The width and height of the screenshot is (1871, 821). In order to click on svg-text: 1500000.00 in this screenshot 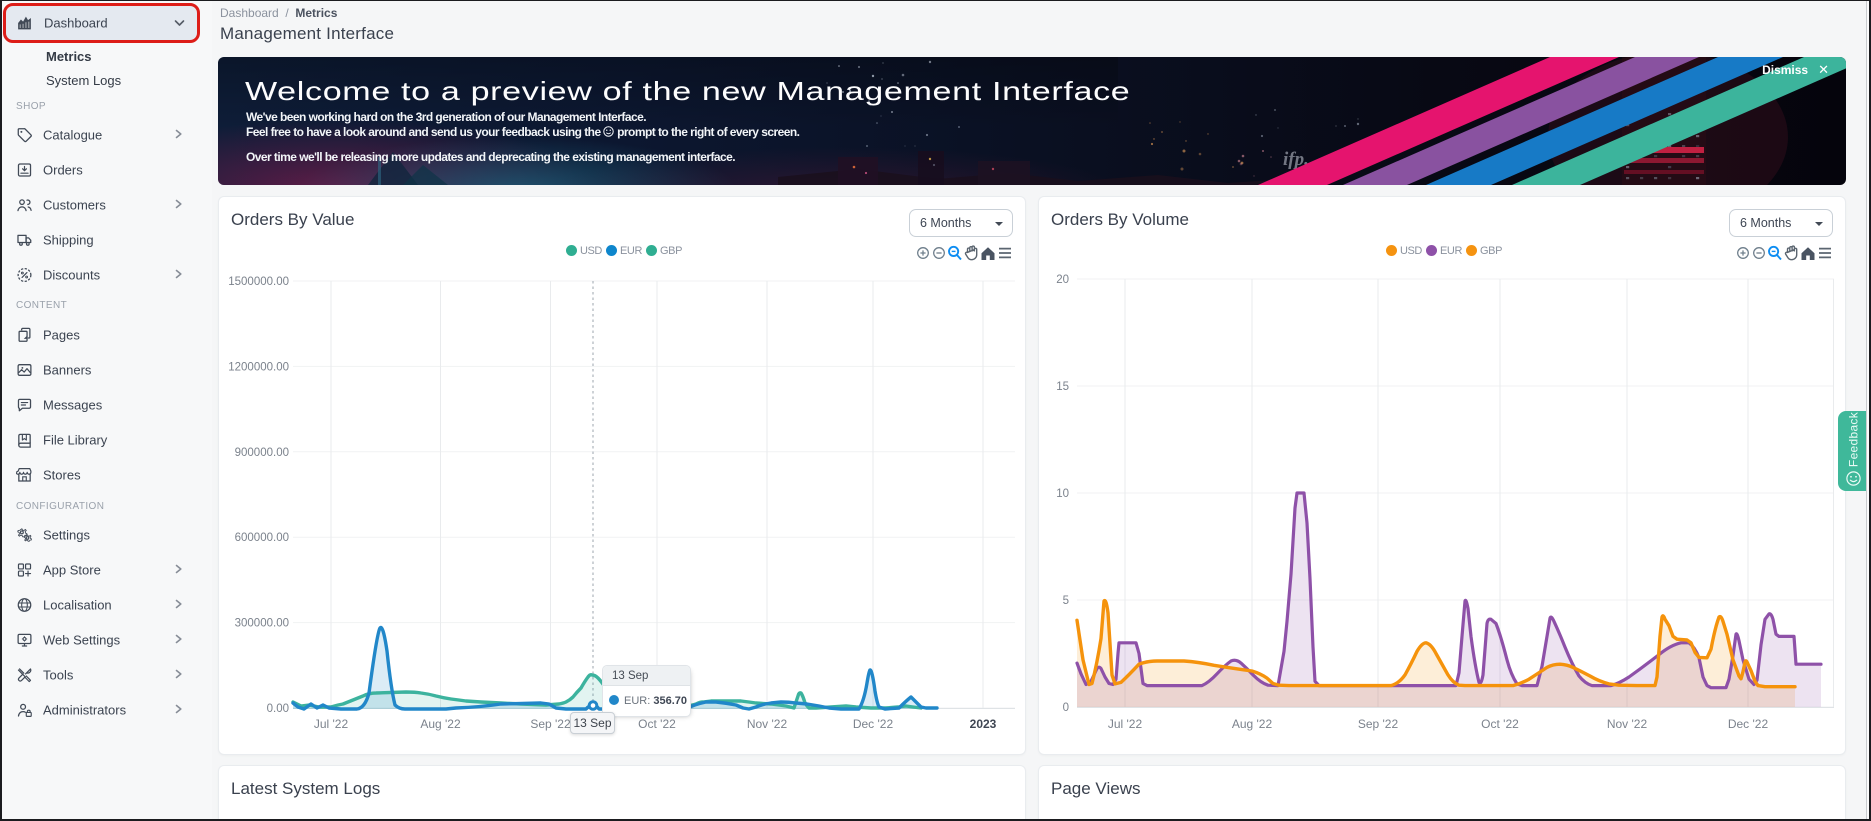, I will do `click(258, 282)`.